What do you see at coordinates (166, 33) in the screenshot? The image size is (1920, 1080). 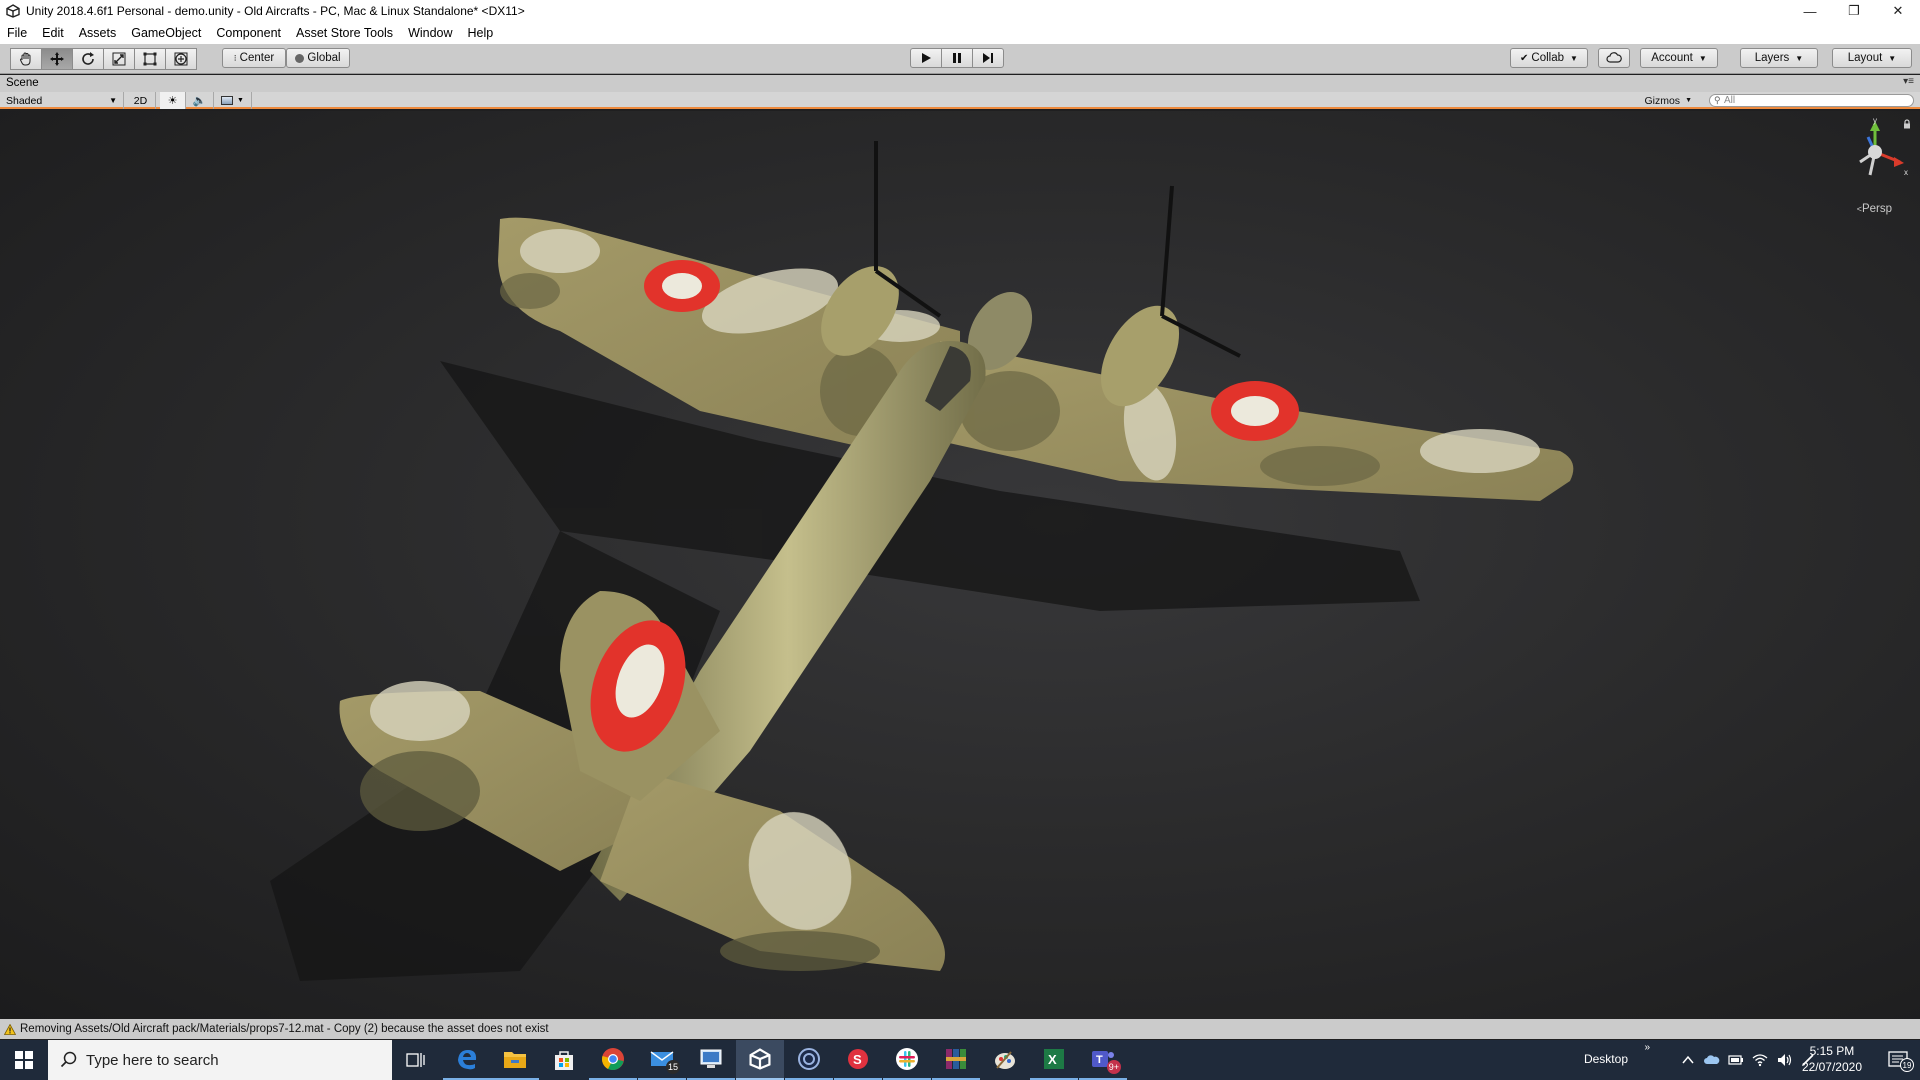 I see `menu-gameobject: GameObject` at bounding box center [166, 33].